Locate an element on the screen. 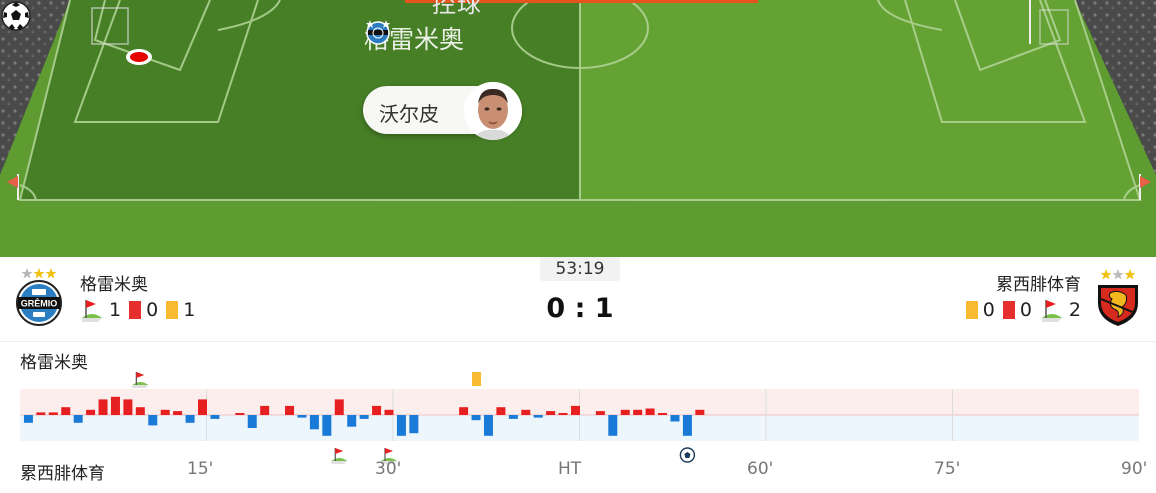 The width and height of the screenshot is (1156, 493). match-score: 0 : 1 is located at coordinates (580, 308).